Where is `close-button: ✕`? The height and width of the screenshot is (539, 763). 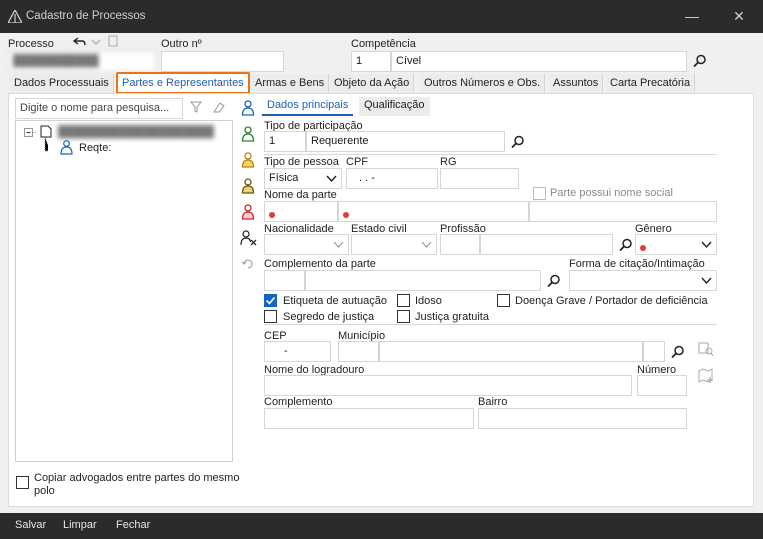
close-button: ✕ is located at coordinates (739, 16).